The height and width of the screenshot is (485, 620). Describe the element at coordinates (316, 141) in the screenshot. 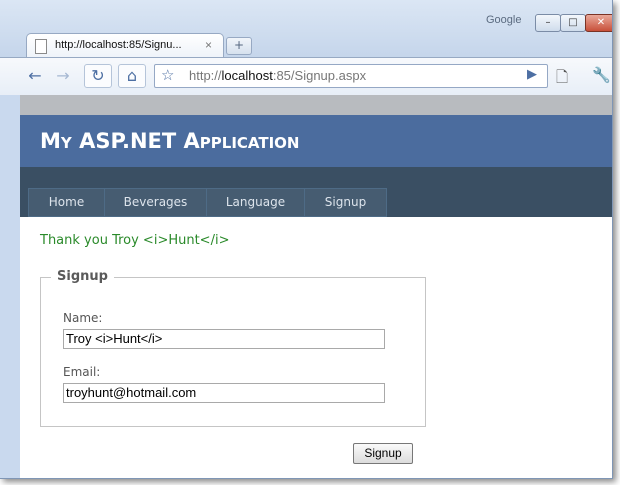

I see `site-header: My ASP.NET Application` at that location.